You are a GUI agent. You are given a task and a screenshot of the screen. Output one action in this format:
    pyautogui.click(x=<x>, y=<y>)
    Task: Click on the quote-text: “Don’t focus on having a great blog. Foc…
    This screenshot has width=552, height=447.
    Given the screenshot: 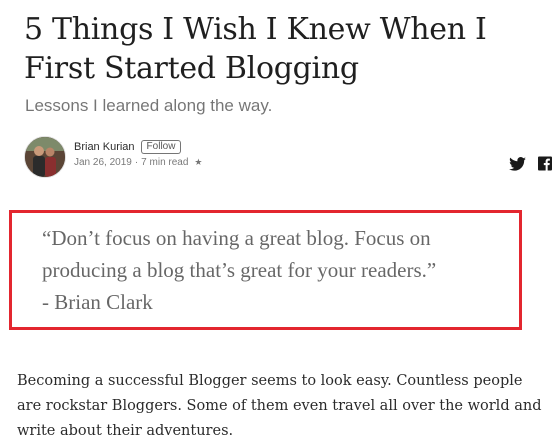 What is the action you would take?
    pyautogui.click(x=239, y=254)
    